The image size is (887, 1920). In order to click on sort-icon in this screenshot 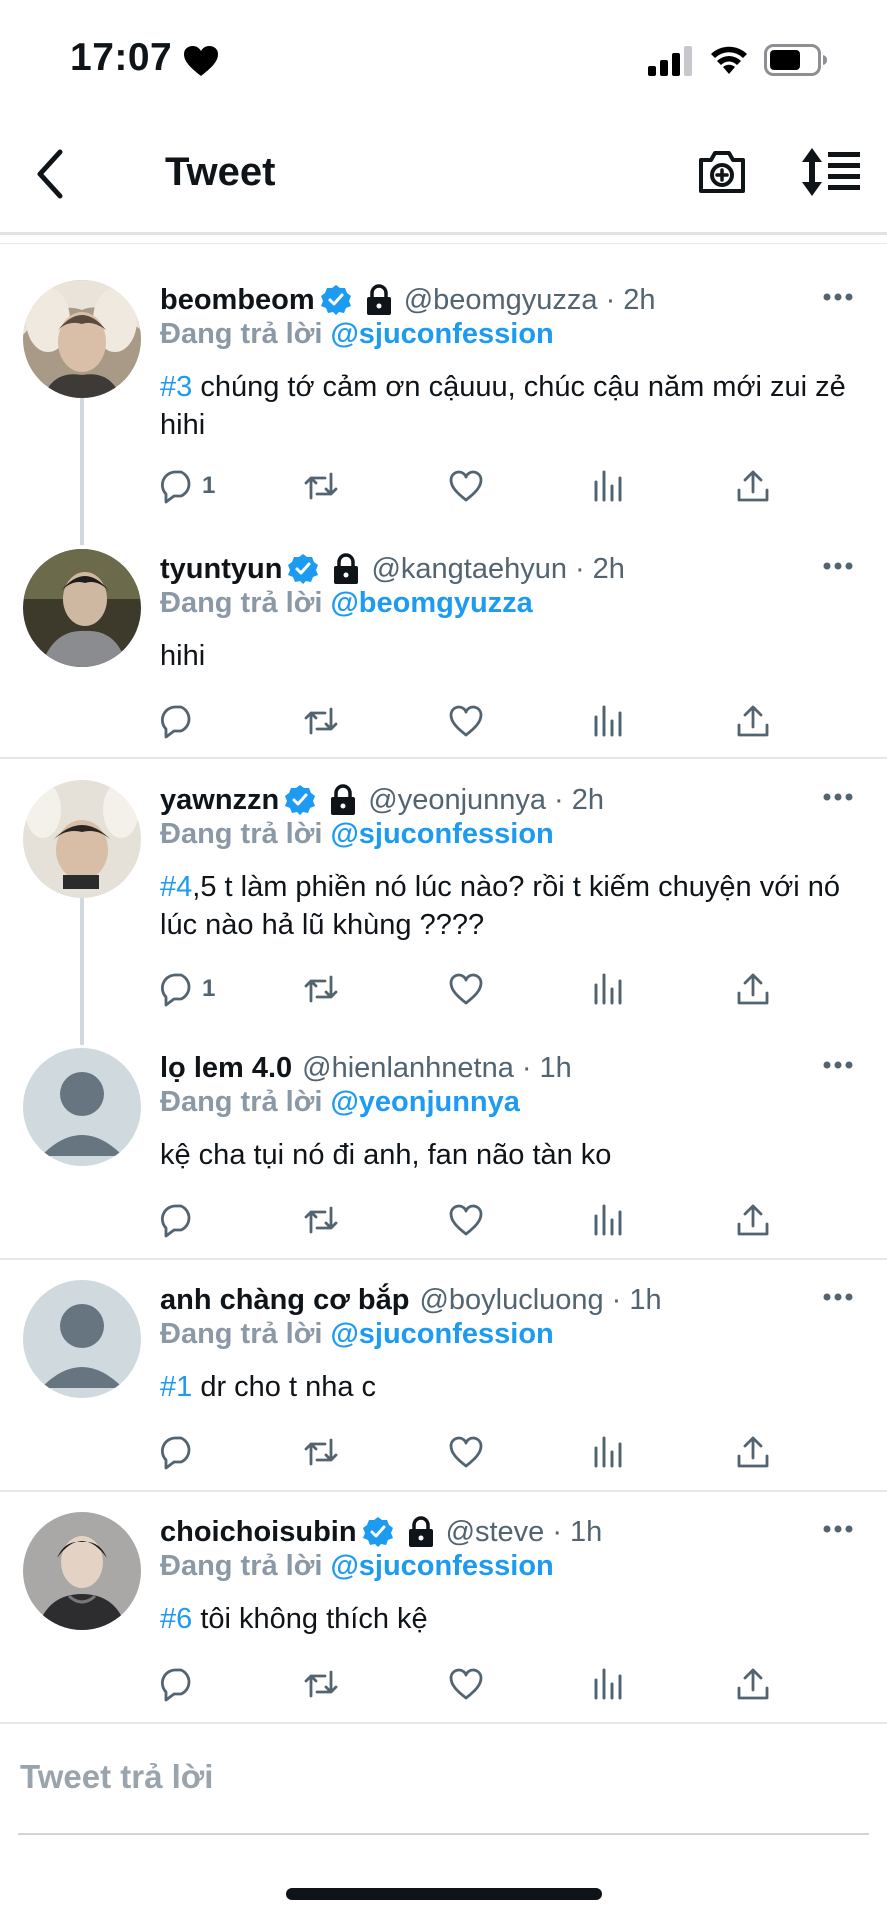, I will do `click(831, 172)`.